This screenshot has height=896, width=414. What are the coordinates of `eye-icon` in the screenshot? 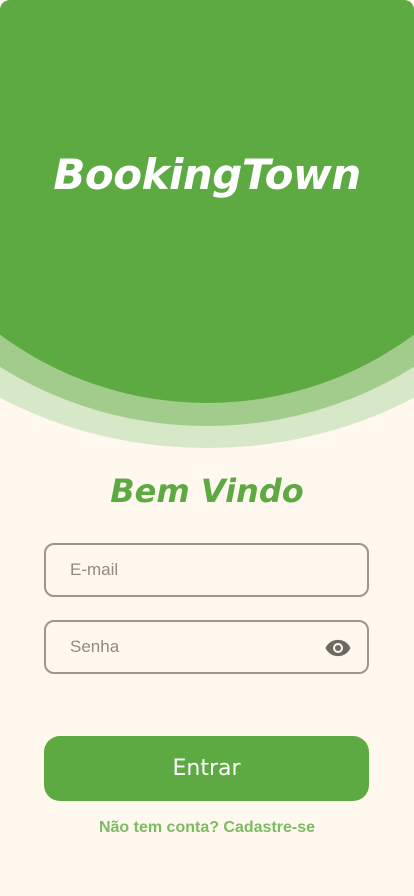 It's located at (338, 648).